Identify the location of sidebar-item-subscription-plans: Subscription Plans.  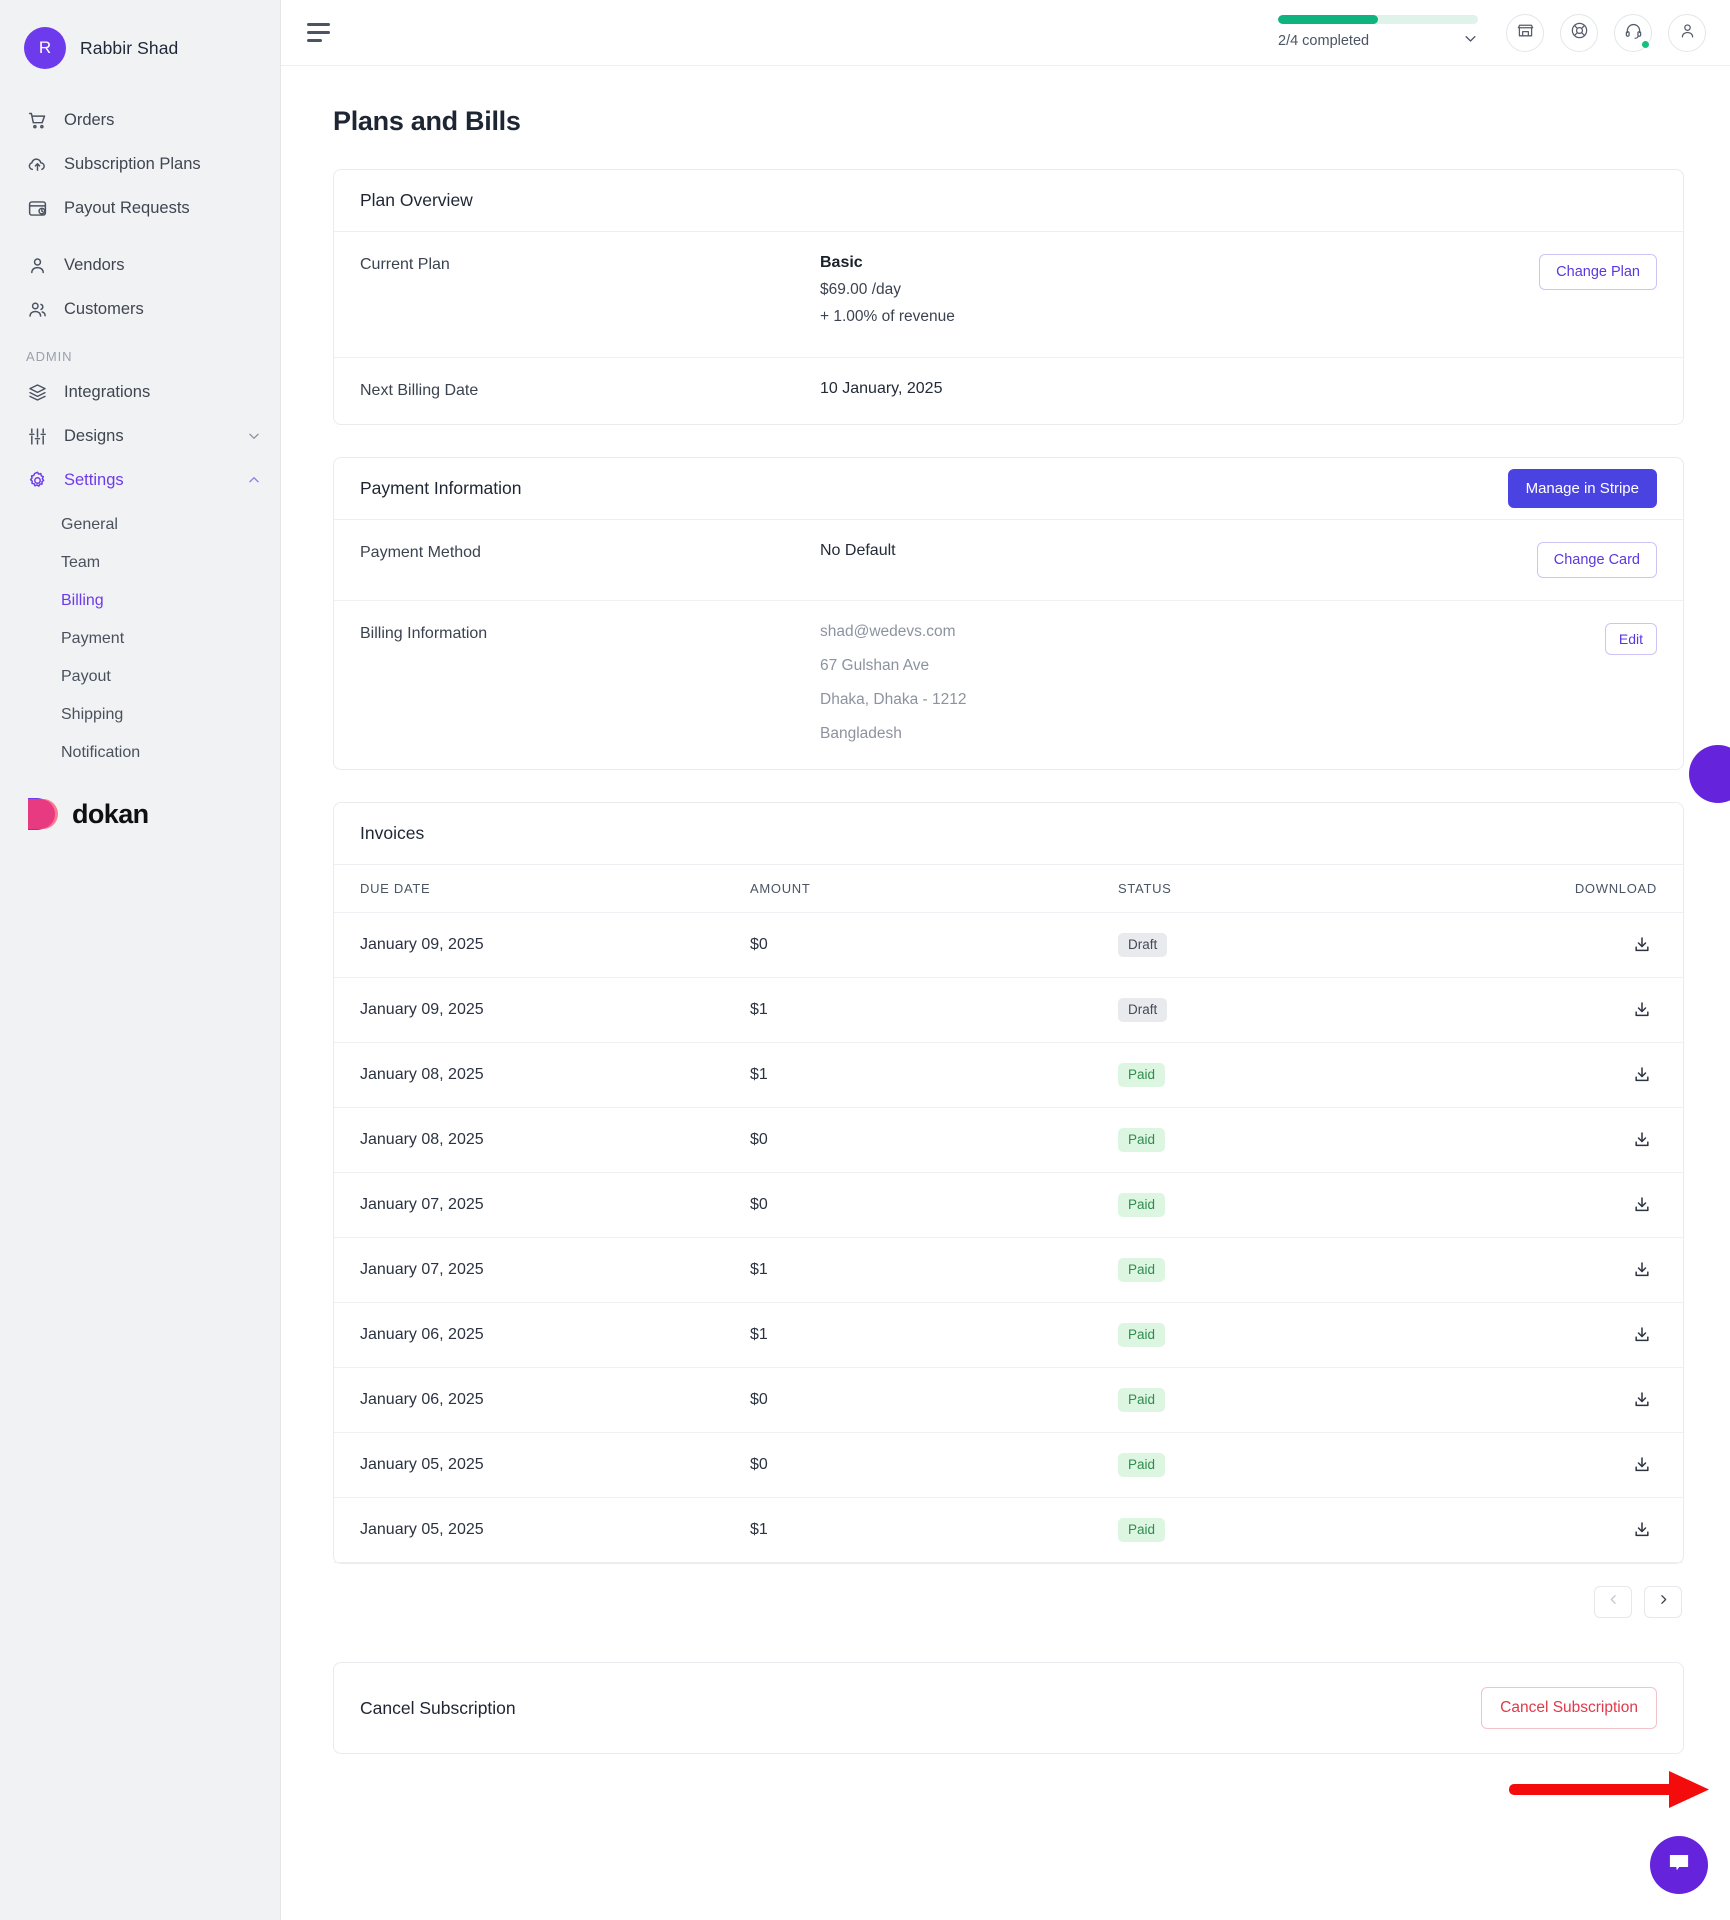
(140, 164).